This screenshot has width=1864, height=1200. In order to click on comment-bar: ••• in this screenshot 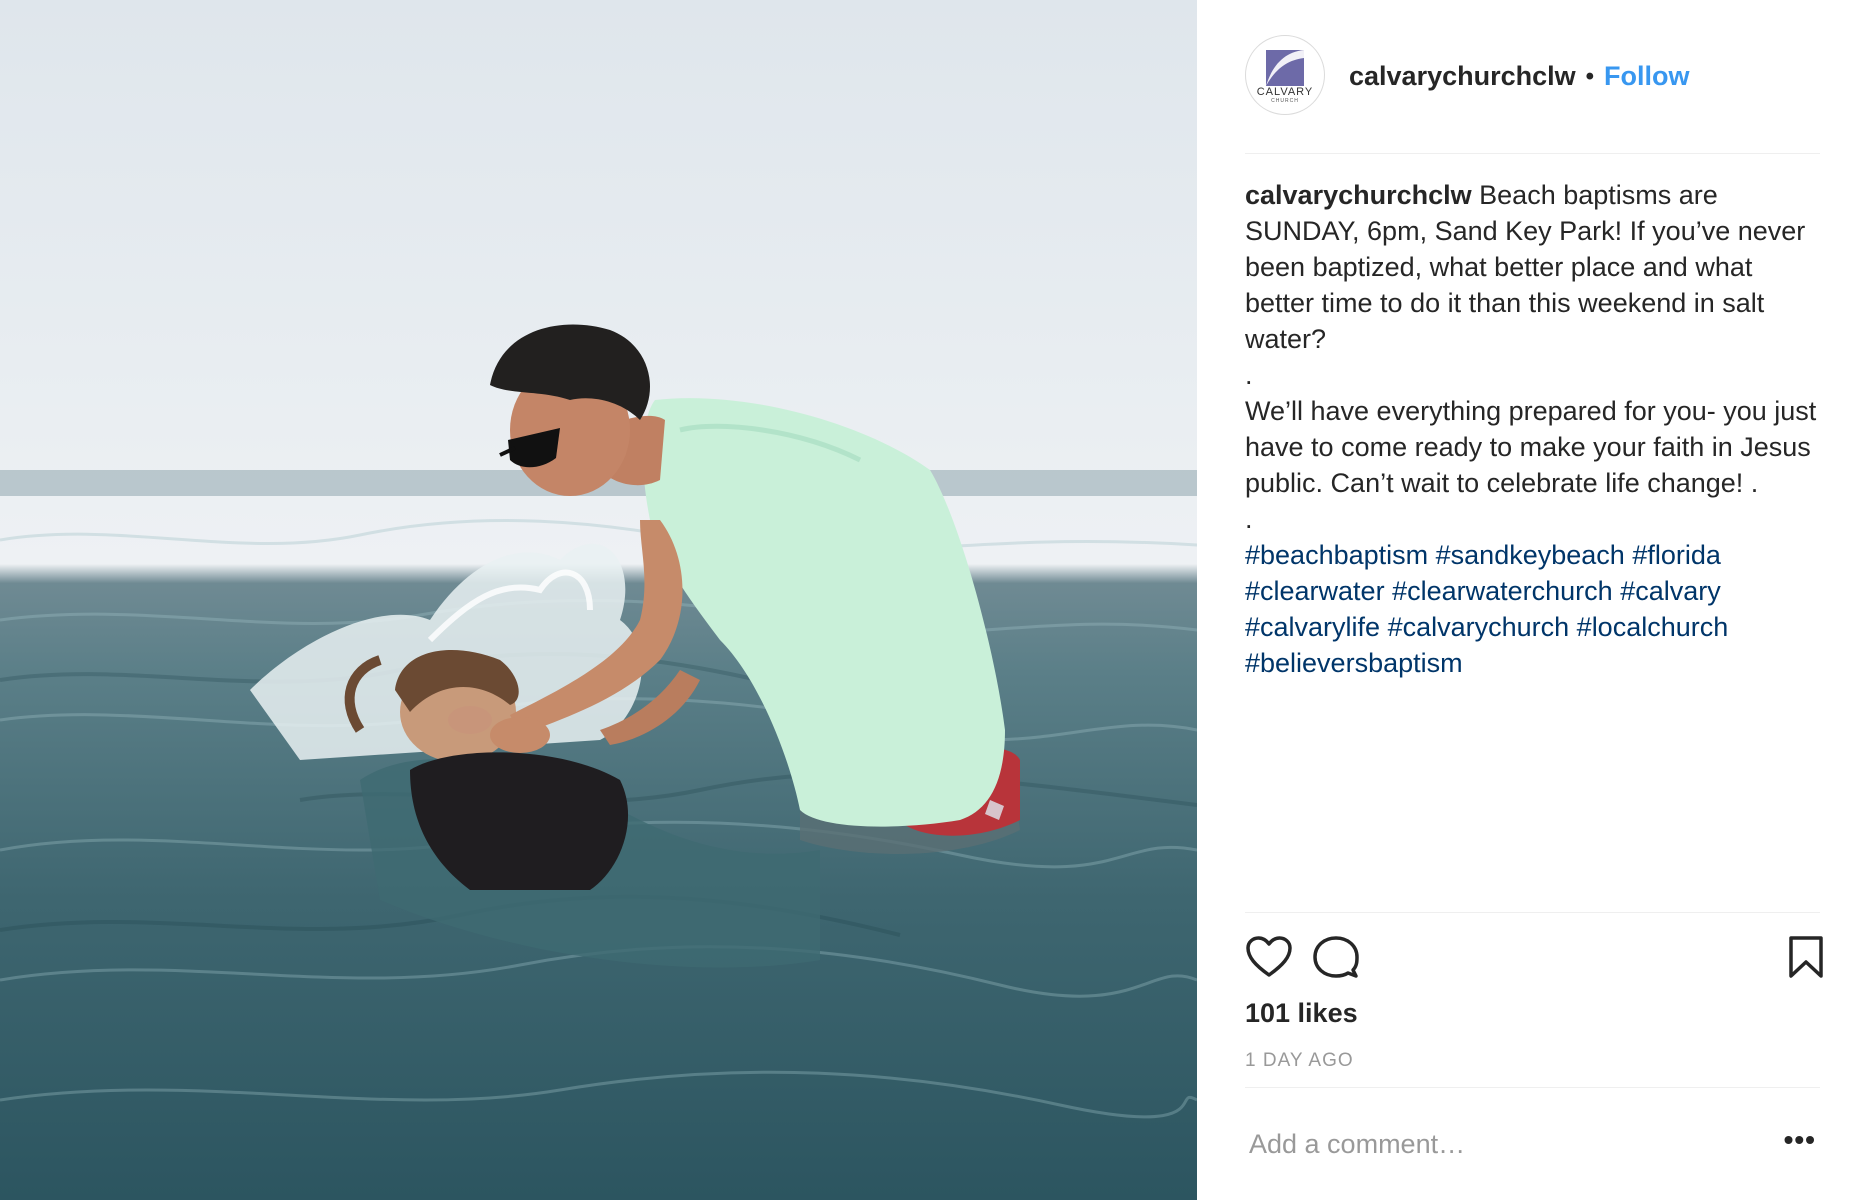, I will do `click(1532, 1143)`.